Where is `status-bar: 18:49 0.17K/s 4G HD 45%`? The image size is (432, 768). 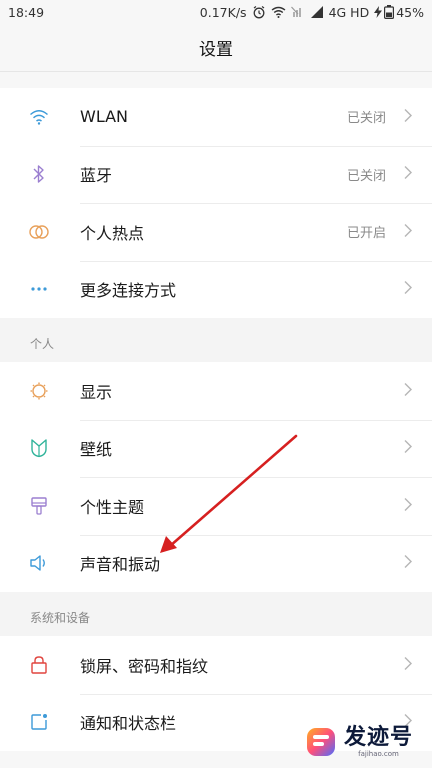
status-bar: 18:49 0.17K/s 4G HD 45% is located at coordinates (216, 12).